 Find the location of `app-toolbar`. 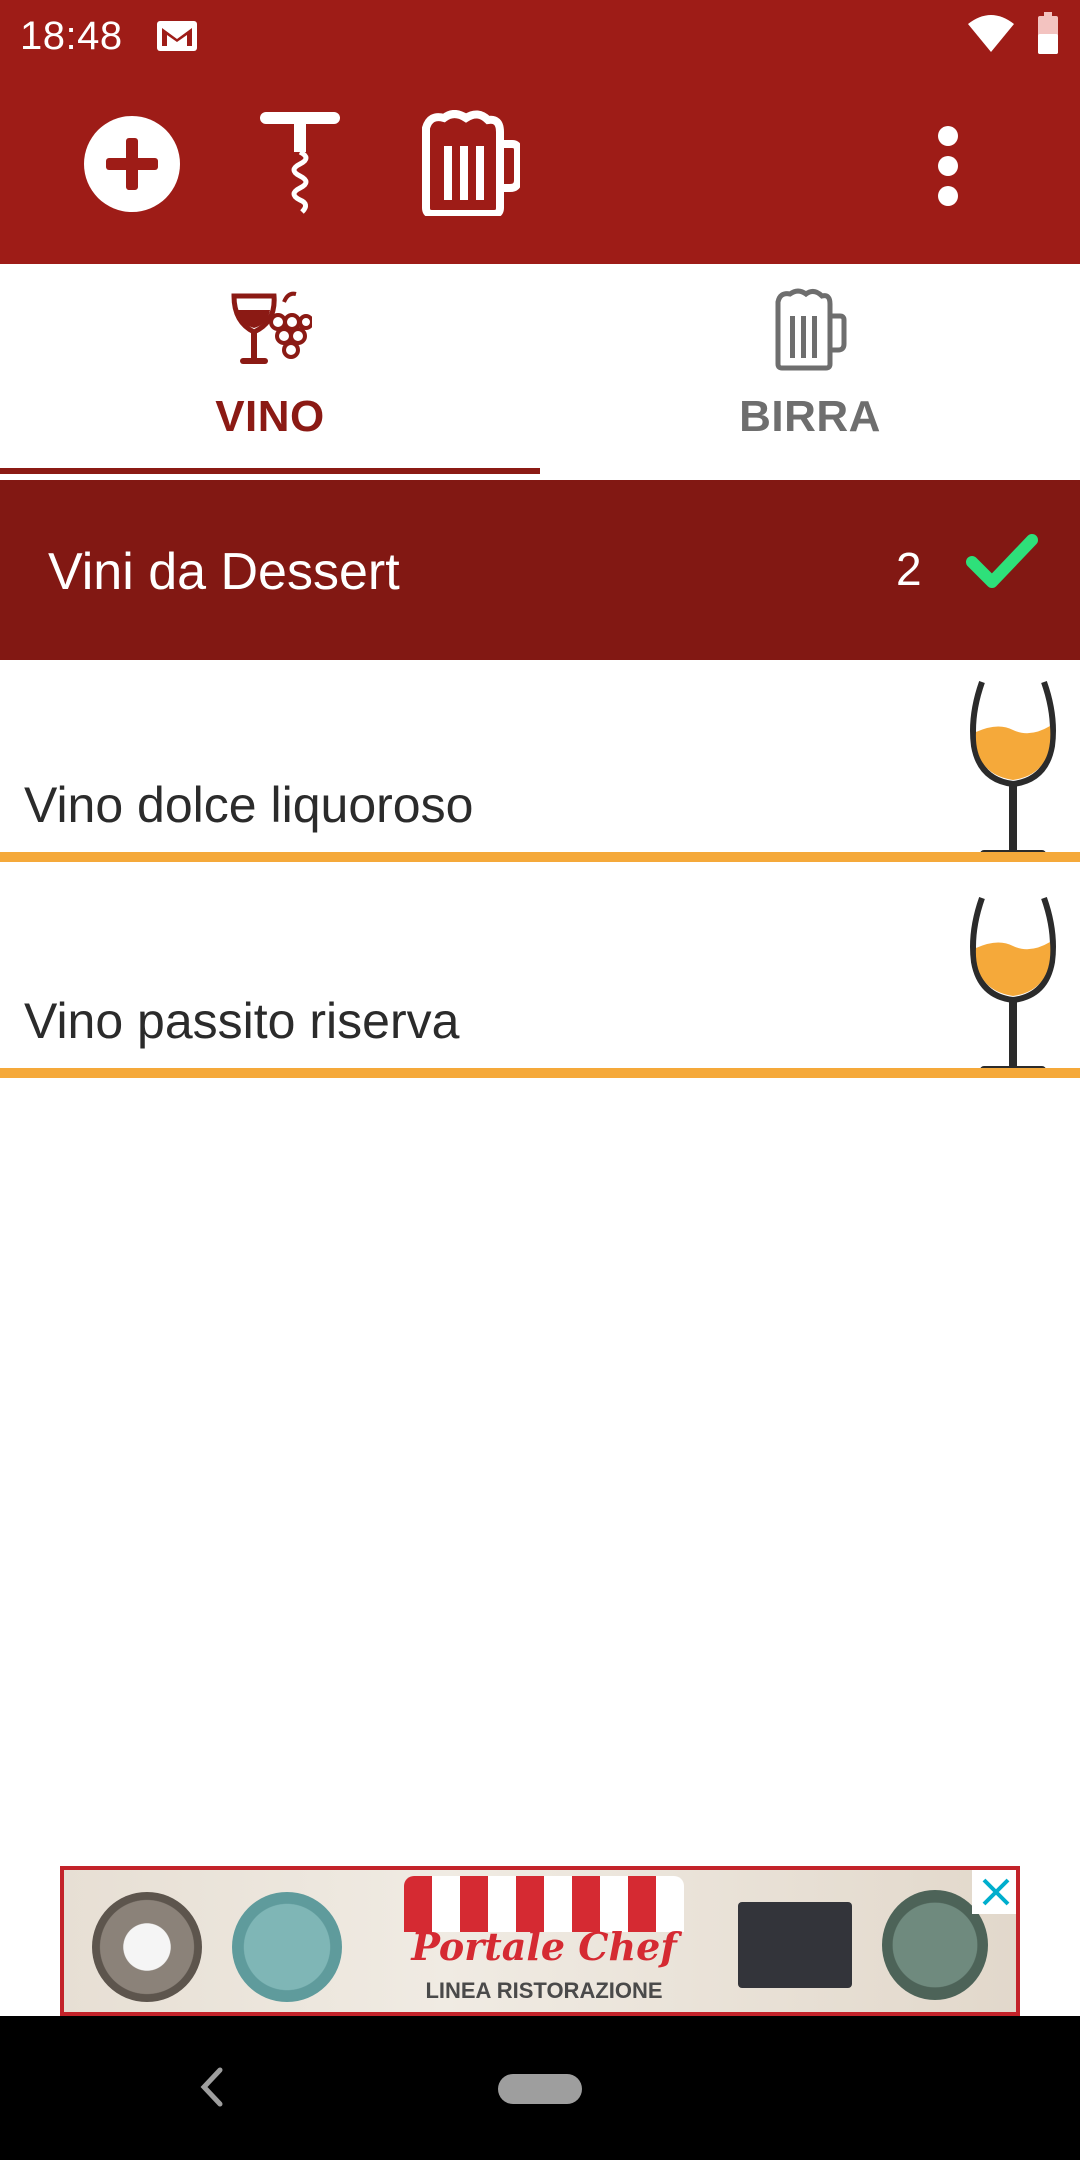

app-toolbar is located at coordinates (540, 168).